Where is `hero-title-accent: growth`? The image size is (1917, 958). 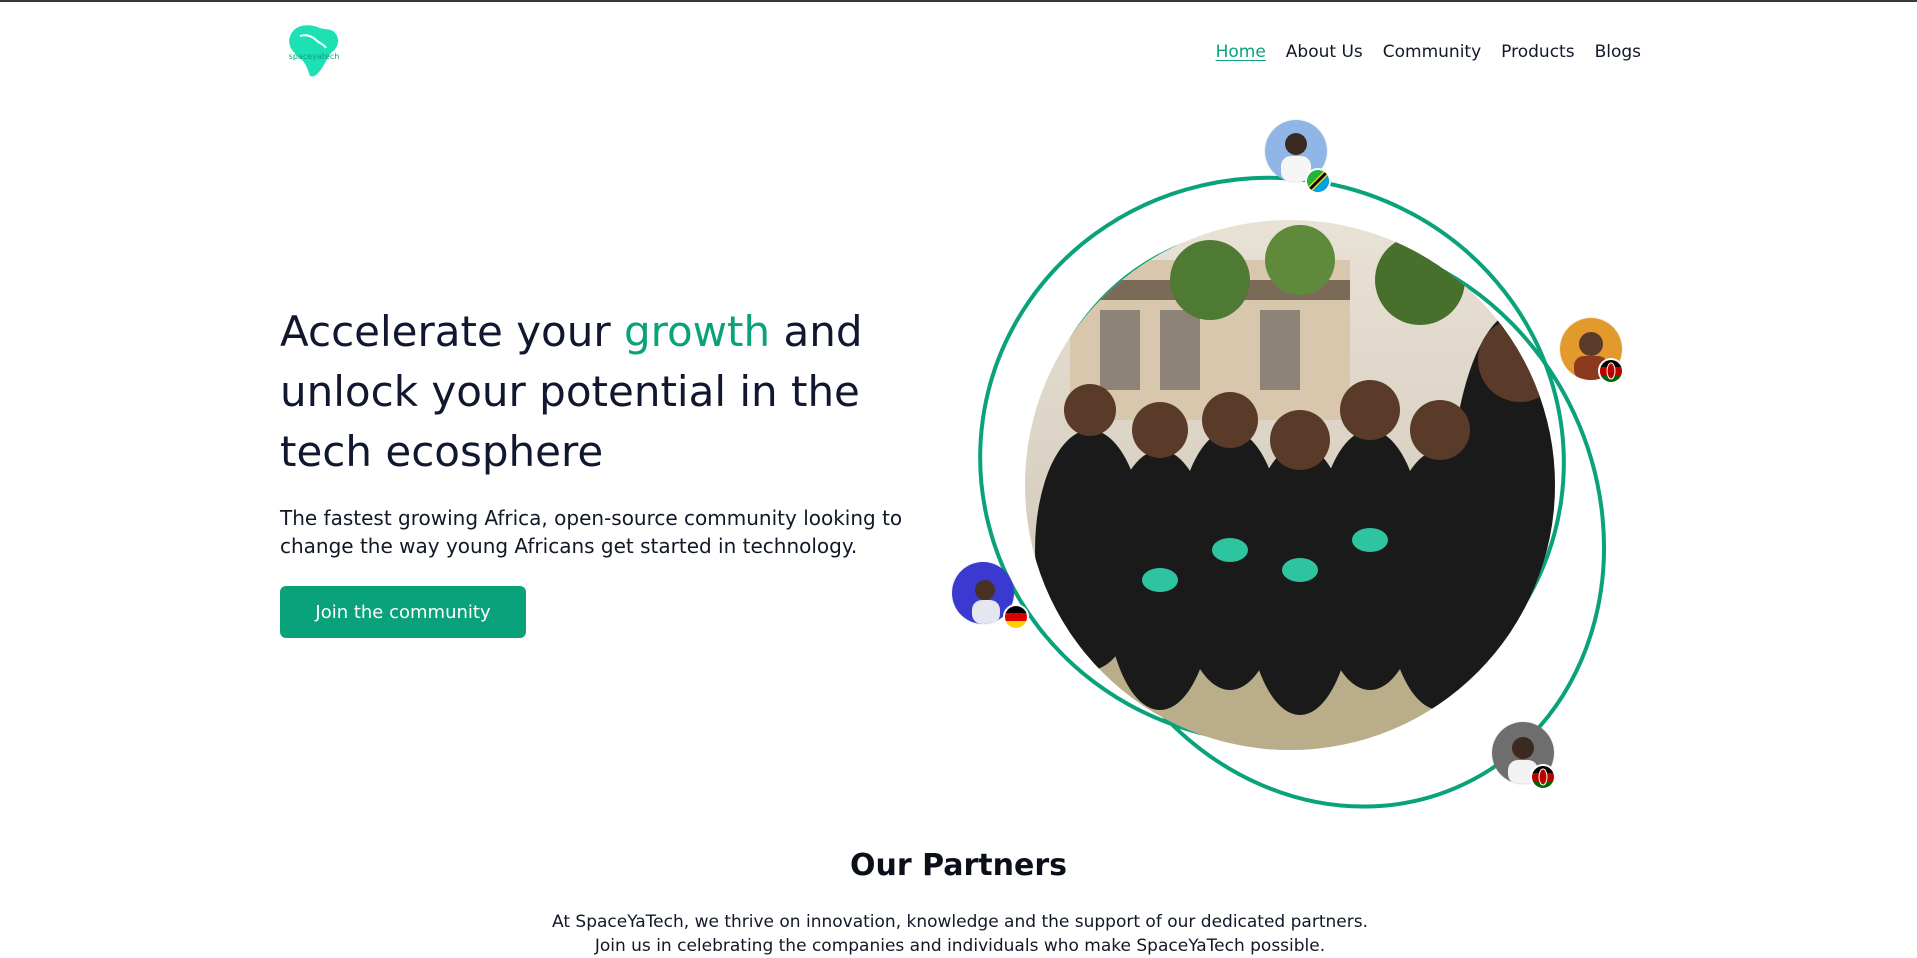
hero-title-accent: growth is located at coordinates (697, 331).